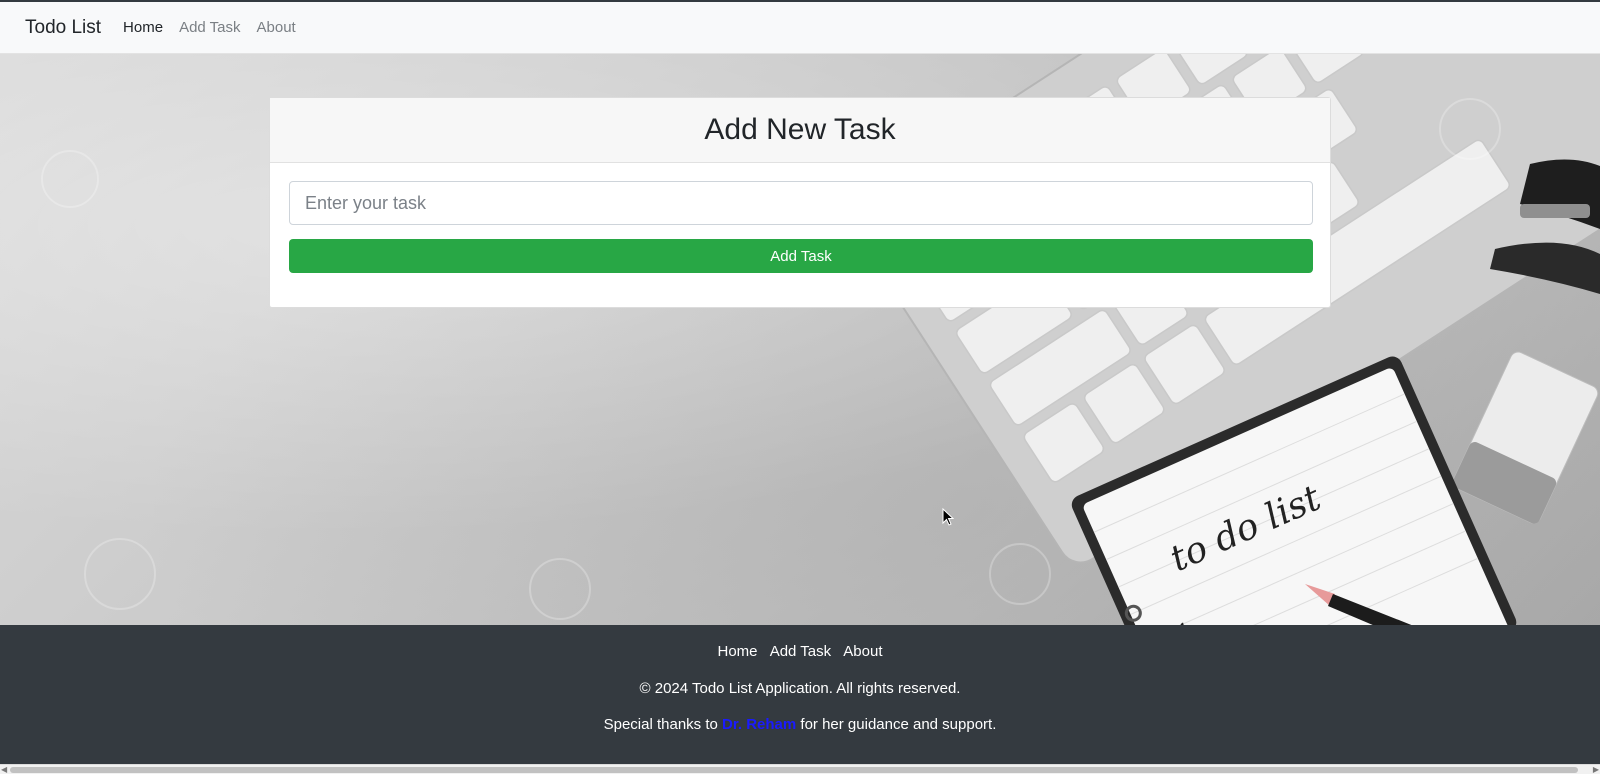  Describe the element at coordinates (738, 651) in the screenshot. I see `footer-link-home: Home` at that location.